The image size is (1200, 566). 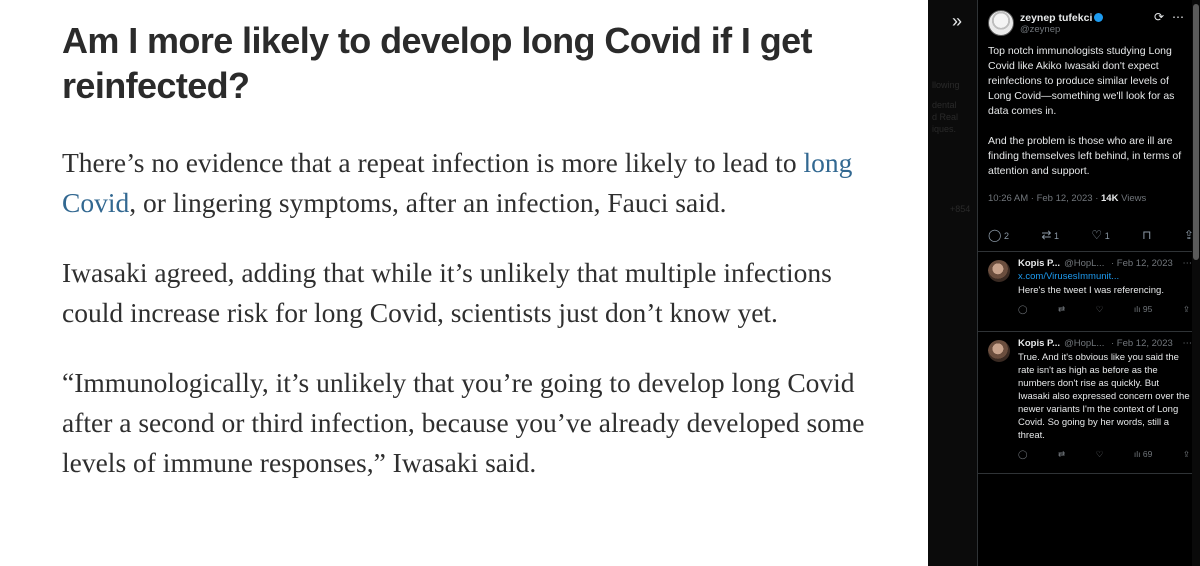 I want to click on views-button: ılı 95, so click(x=1143, y=309).